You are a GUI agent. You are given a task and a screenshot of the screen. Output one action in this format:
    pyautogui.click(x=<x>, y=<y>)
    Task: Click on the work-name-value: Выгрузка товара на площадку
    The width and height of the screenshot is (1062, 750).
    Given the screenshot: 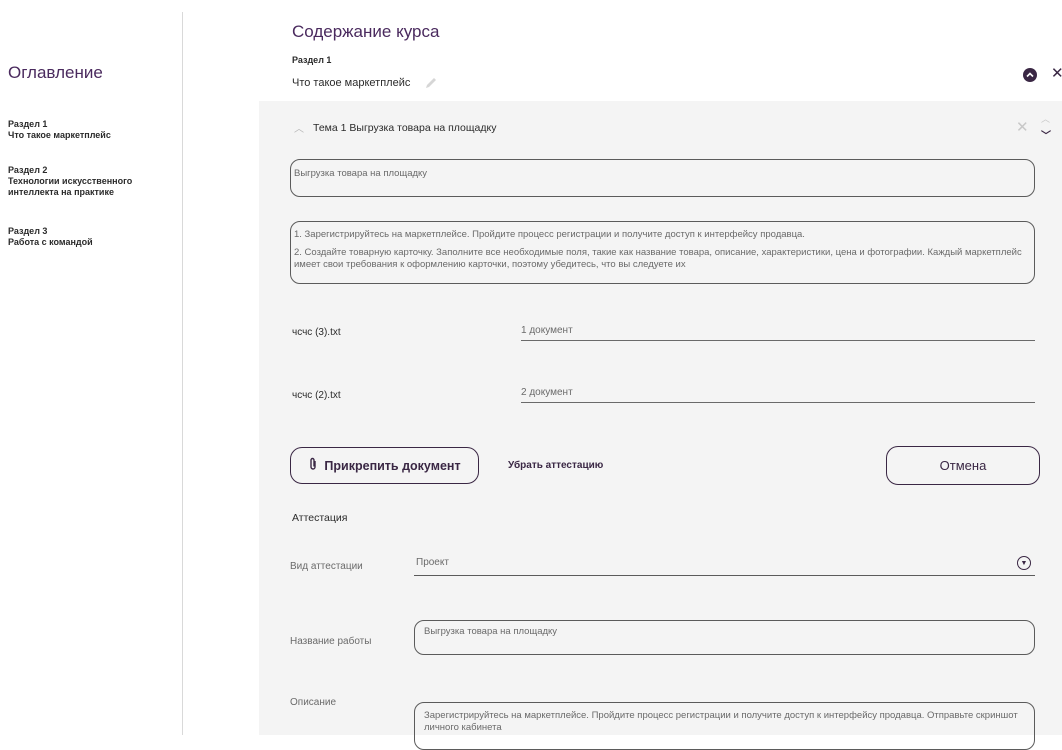 What is the action you would take?
    pyautogui.click(x=491, y=631)
    